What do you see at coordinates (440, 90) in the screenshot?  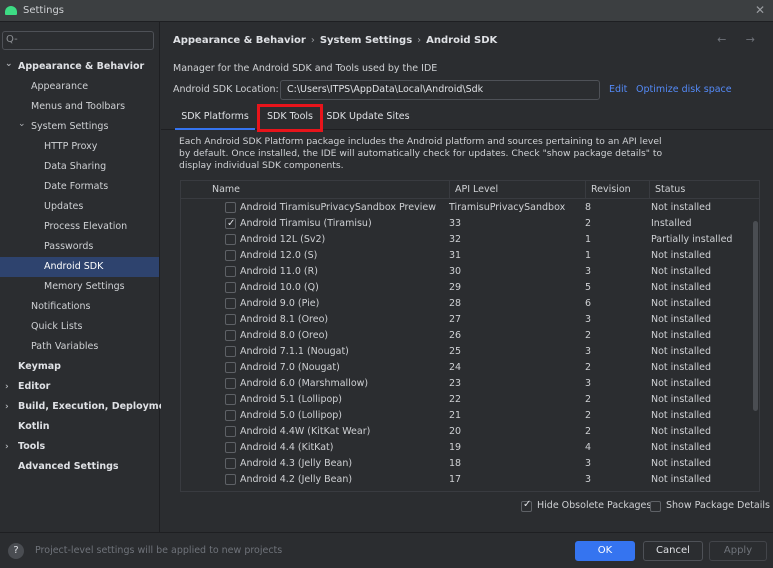 I see `sdk-location-field: C:\Users\ITPS\AppData\Local\Android\Sdk` at bounding box center [440, 90].